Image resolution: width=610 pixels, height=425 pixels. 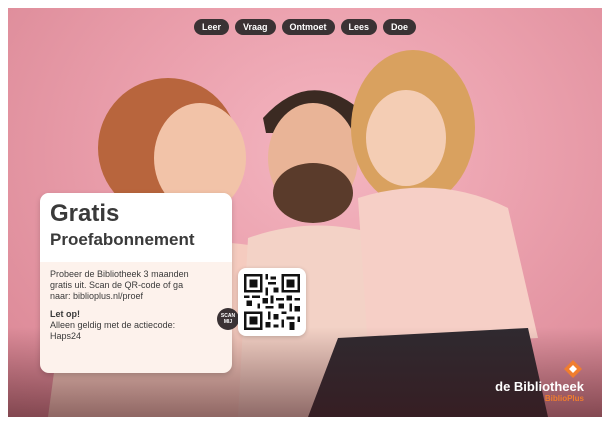 What do you see at coordinates (65, 314) in the screenshot?
I see `note-title: Let op!` at bounding box center [65, 314].